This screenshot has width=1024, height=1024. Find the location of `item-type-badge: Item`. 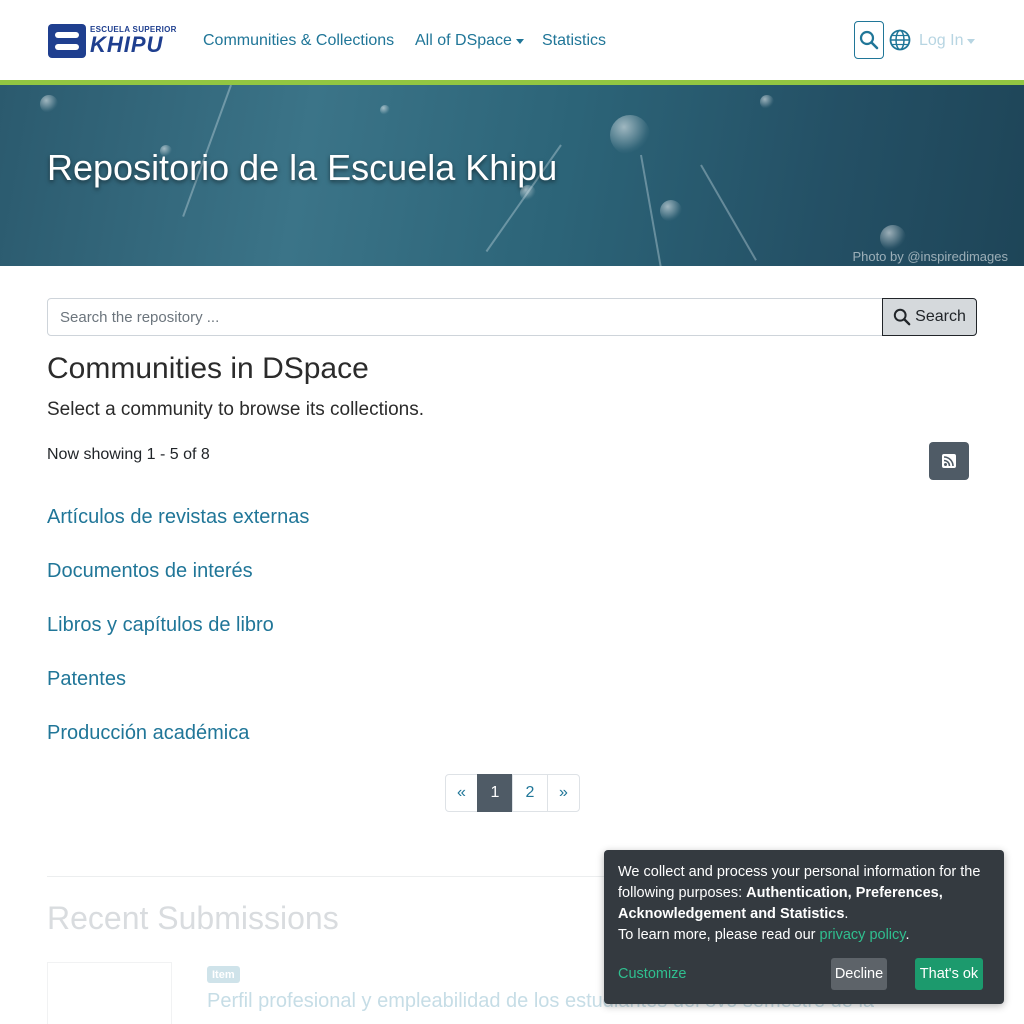

item-type-badge: Item is located at coordinates (223, 974).